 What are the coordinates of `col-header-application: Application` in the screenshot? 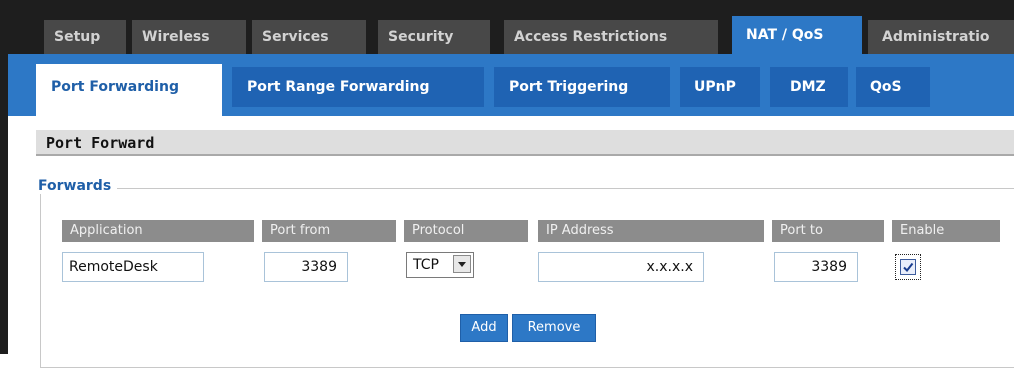 It's located at (158, 231).